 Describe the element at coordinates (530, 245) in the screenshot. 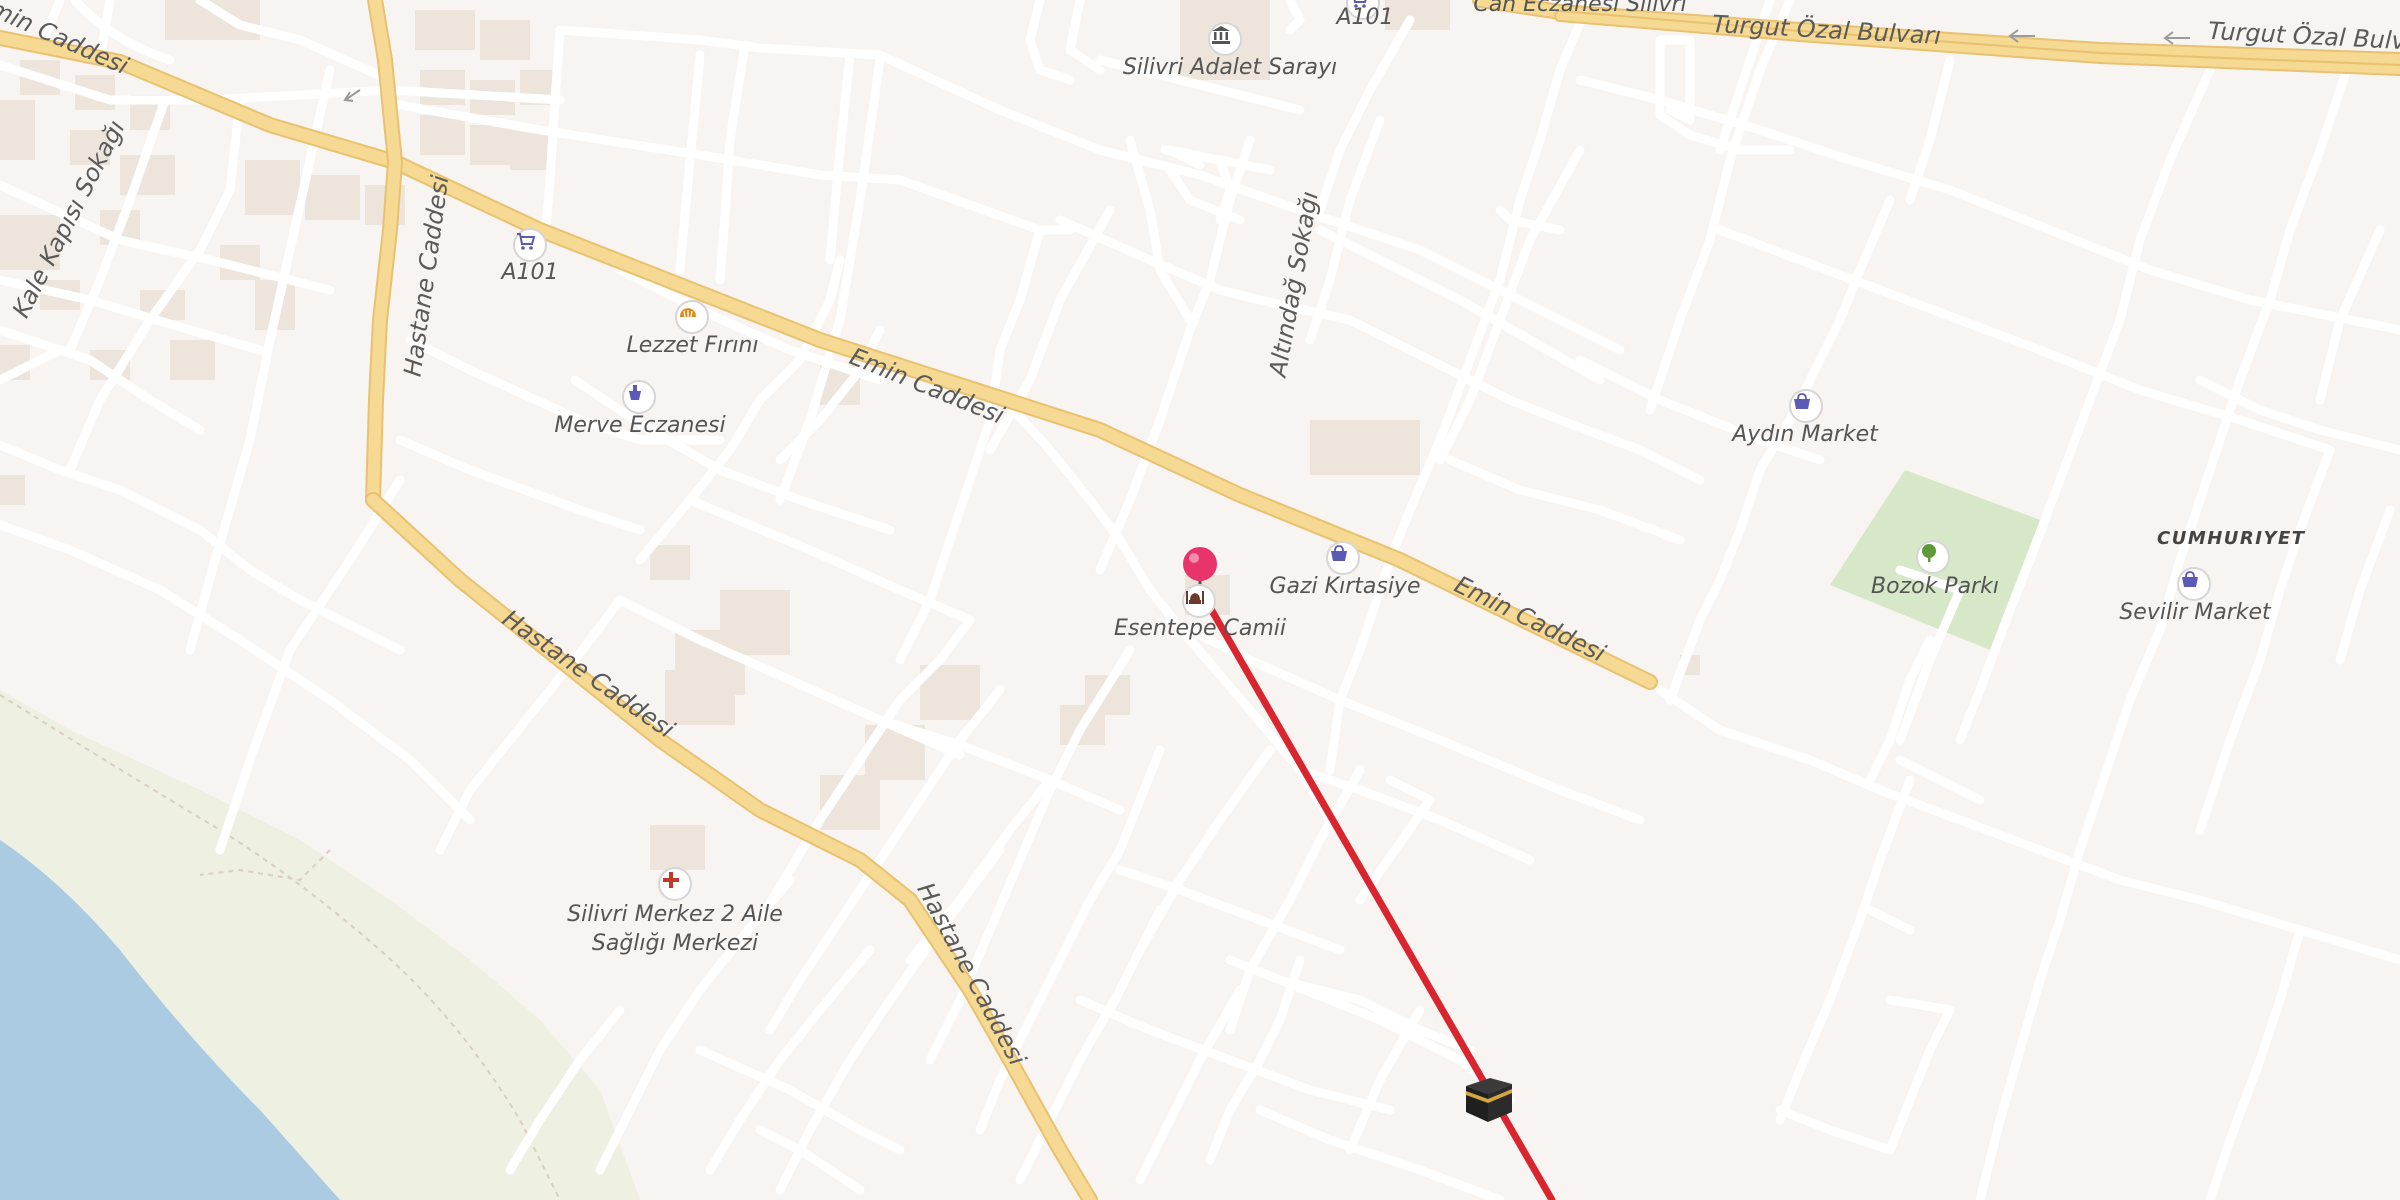

I see `supermarket-icon` at that location.